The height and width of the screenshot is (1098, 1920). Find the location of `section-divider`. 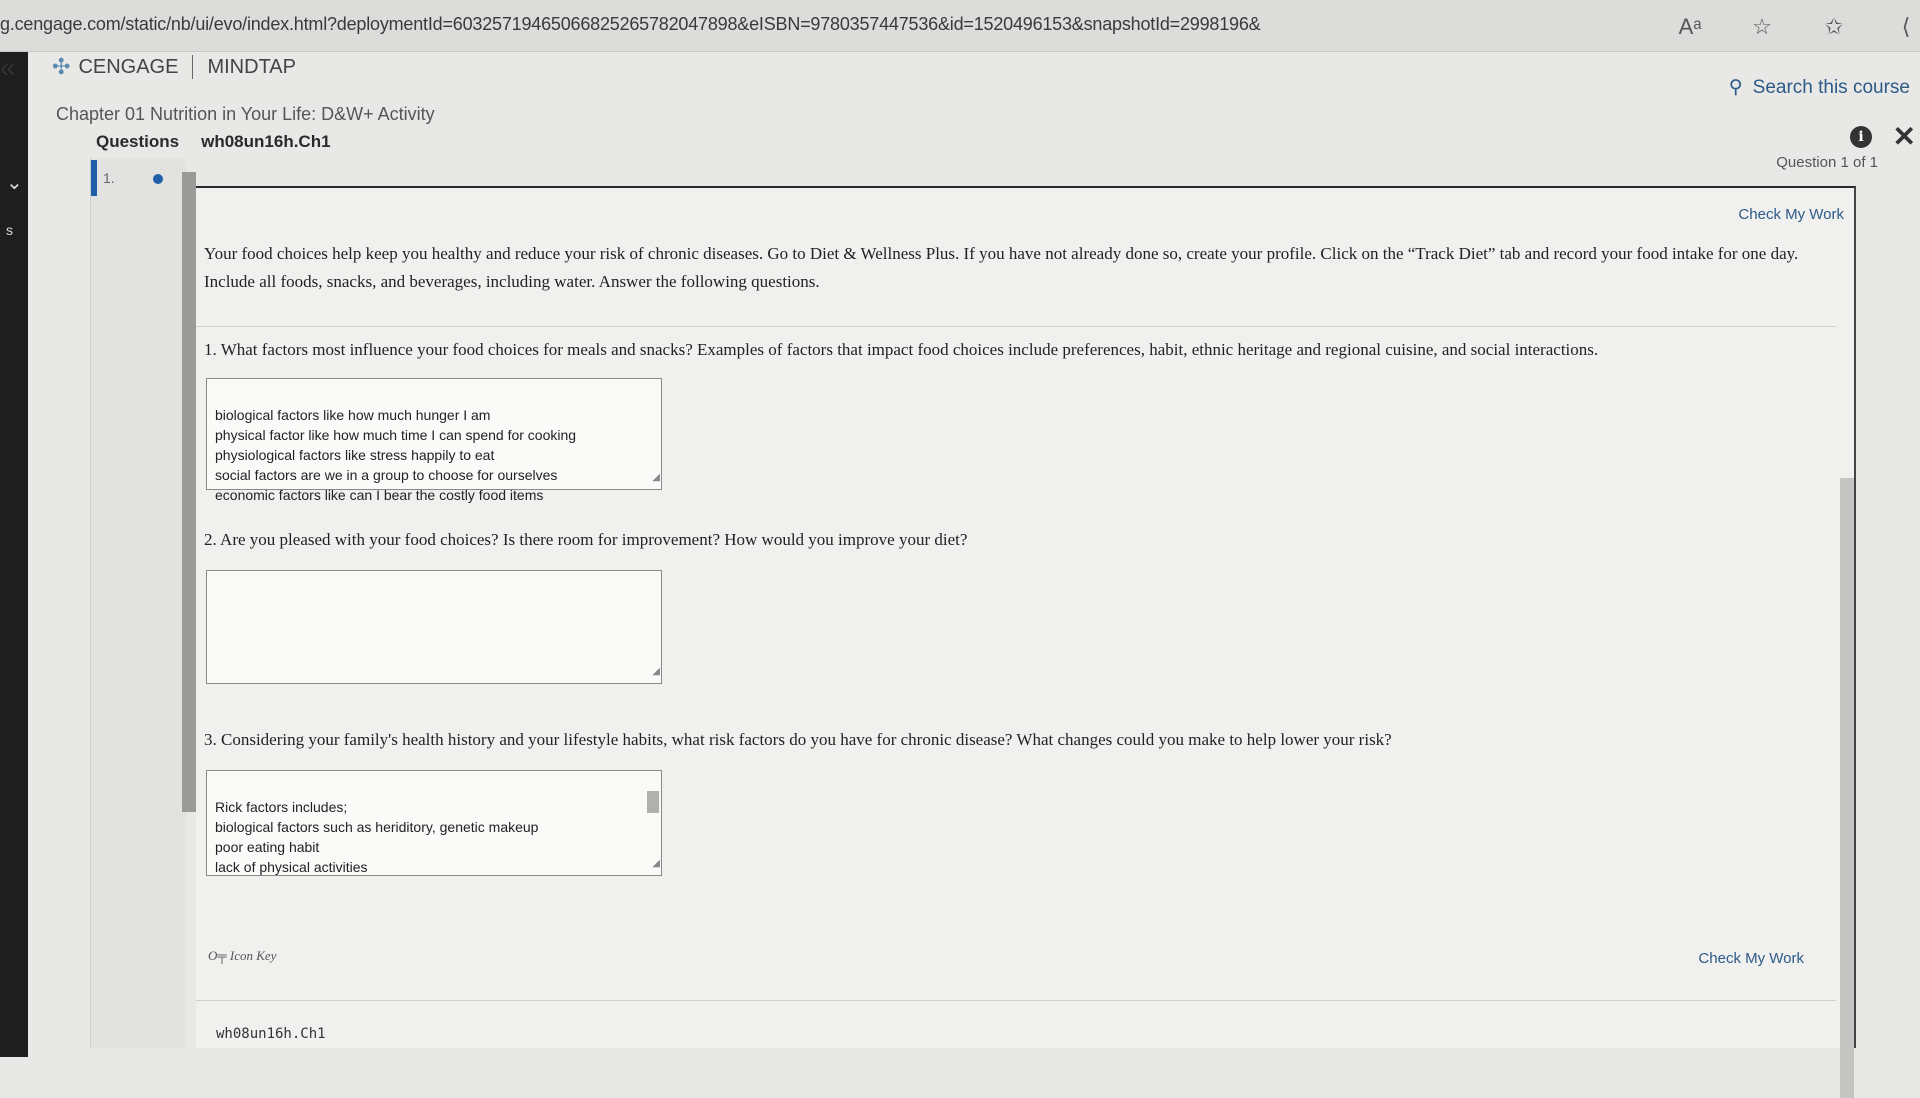

section-divider is located at coordinates (1016, 326).